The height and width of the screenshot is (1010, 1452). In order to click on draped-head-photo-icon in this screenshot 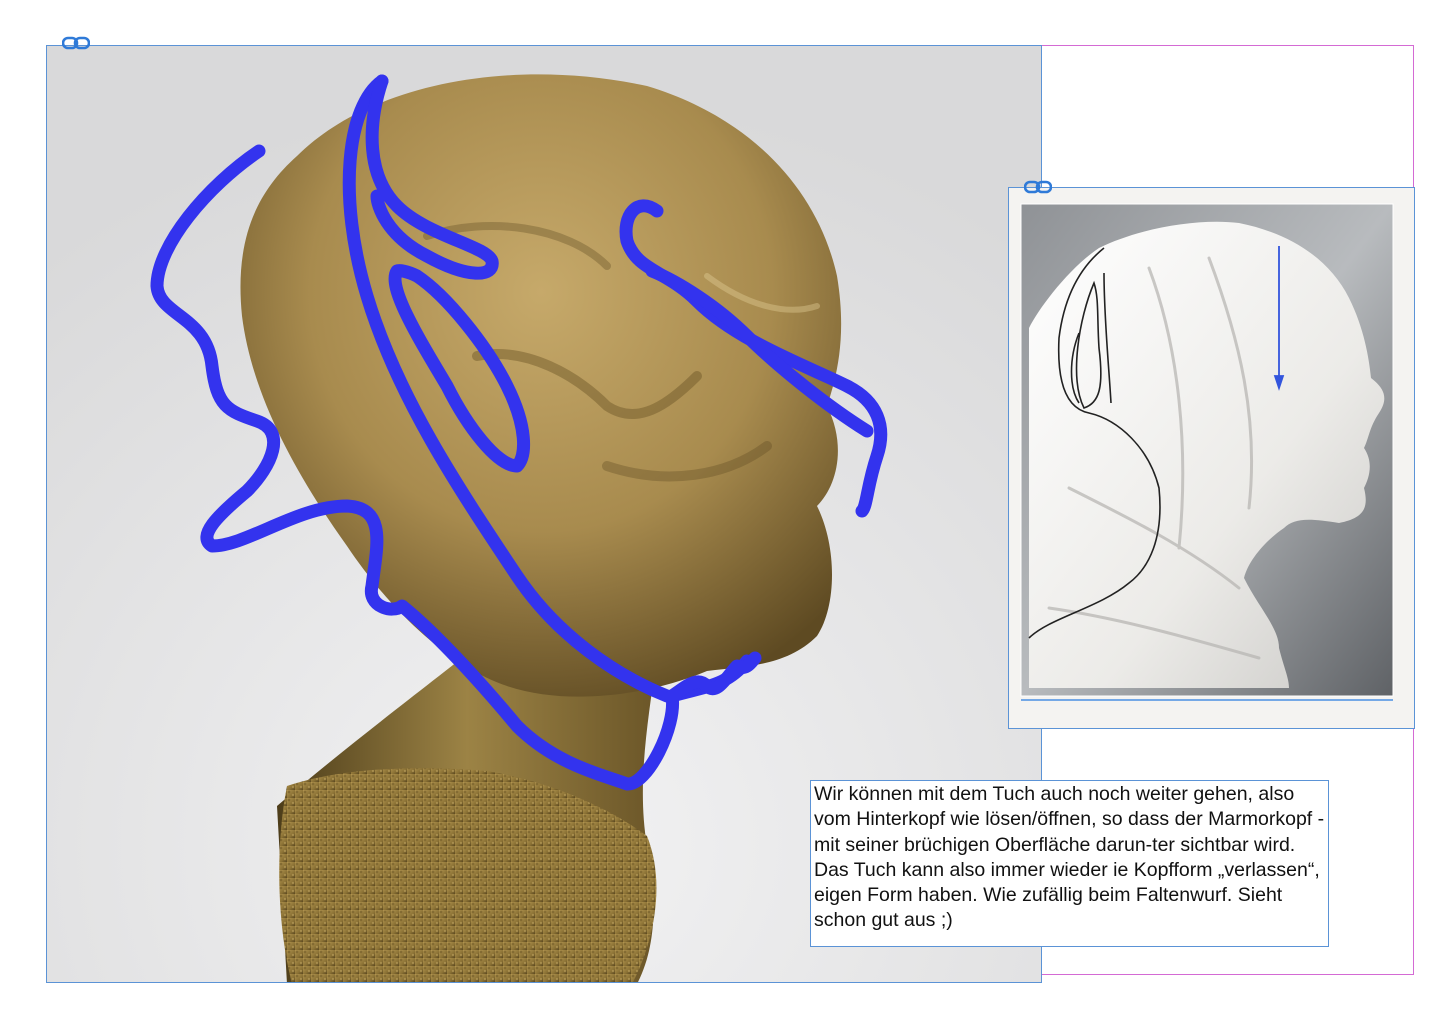, I will do `click(1207, 452)`.